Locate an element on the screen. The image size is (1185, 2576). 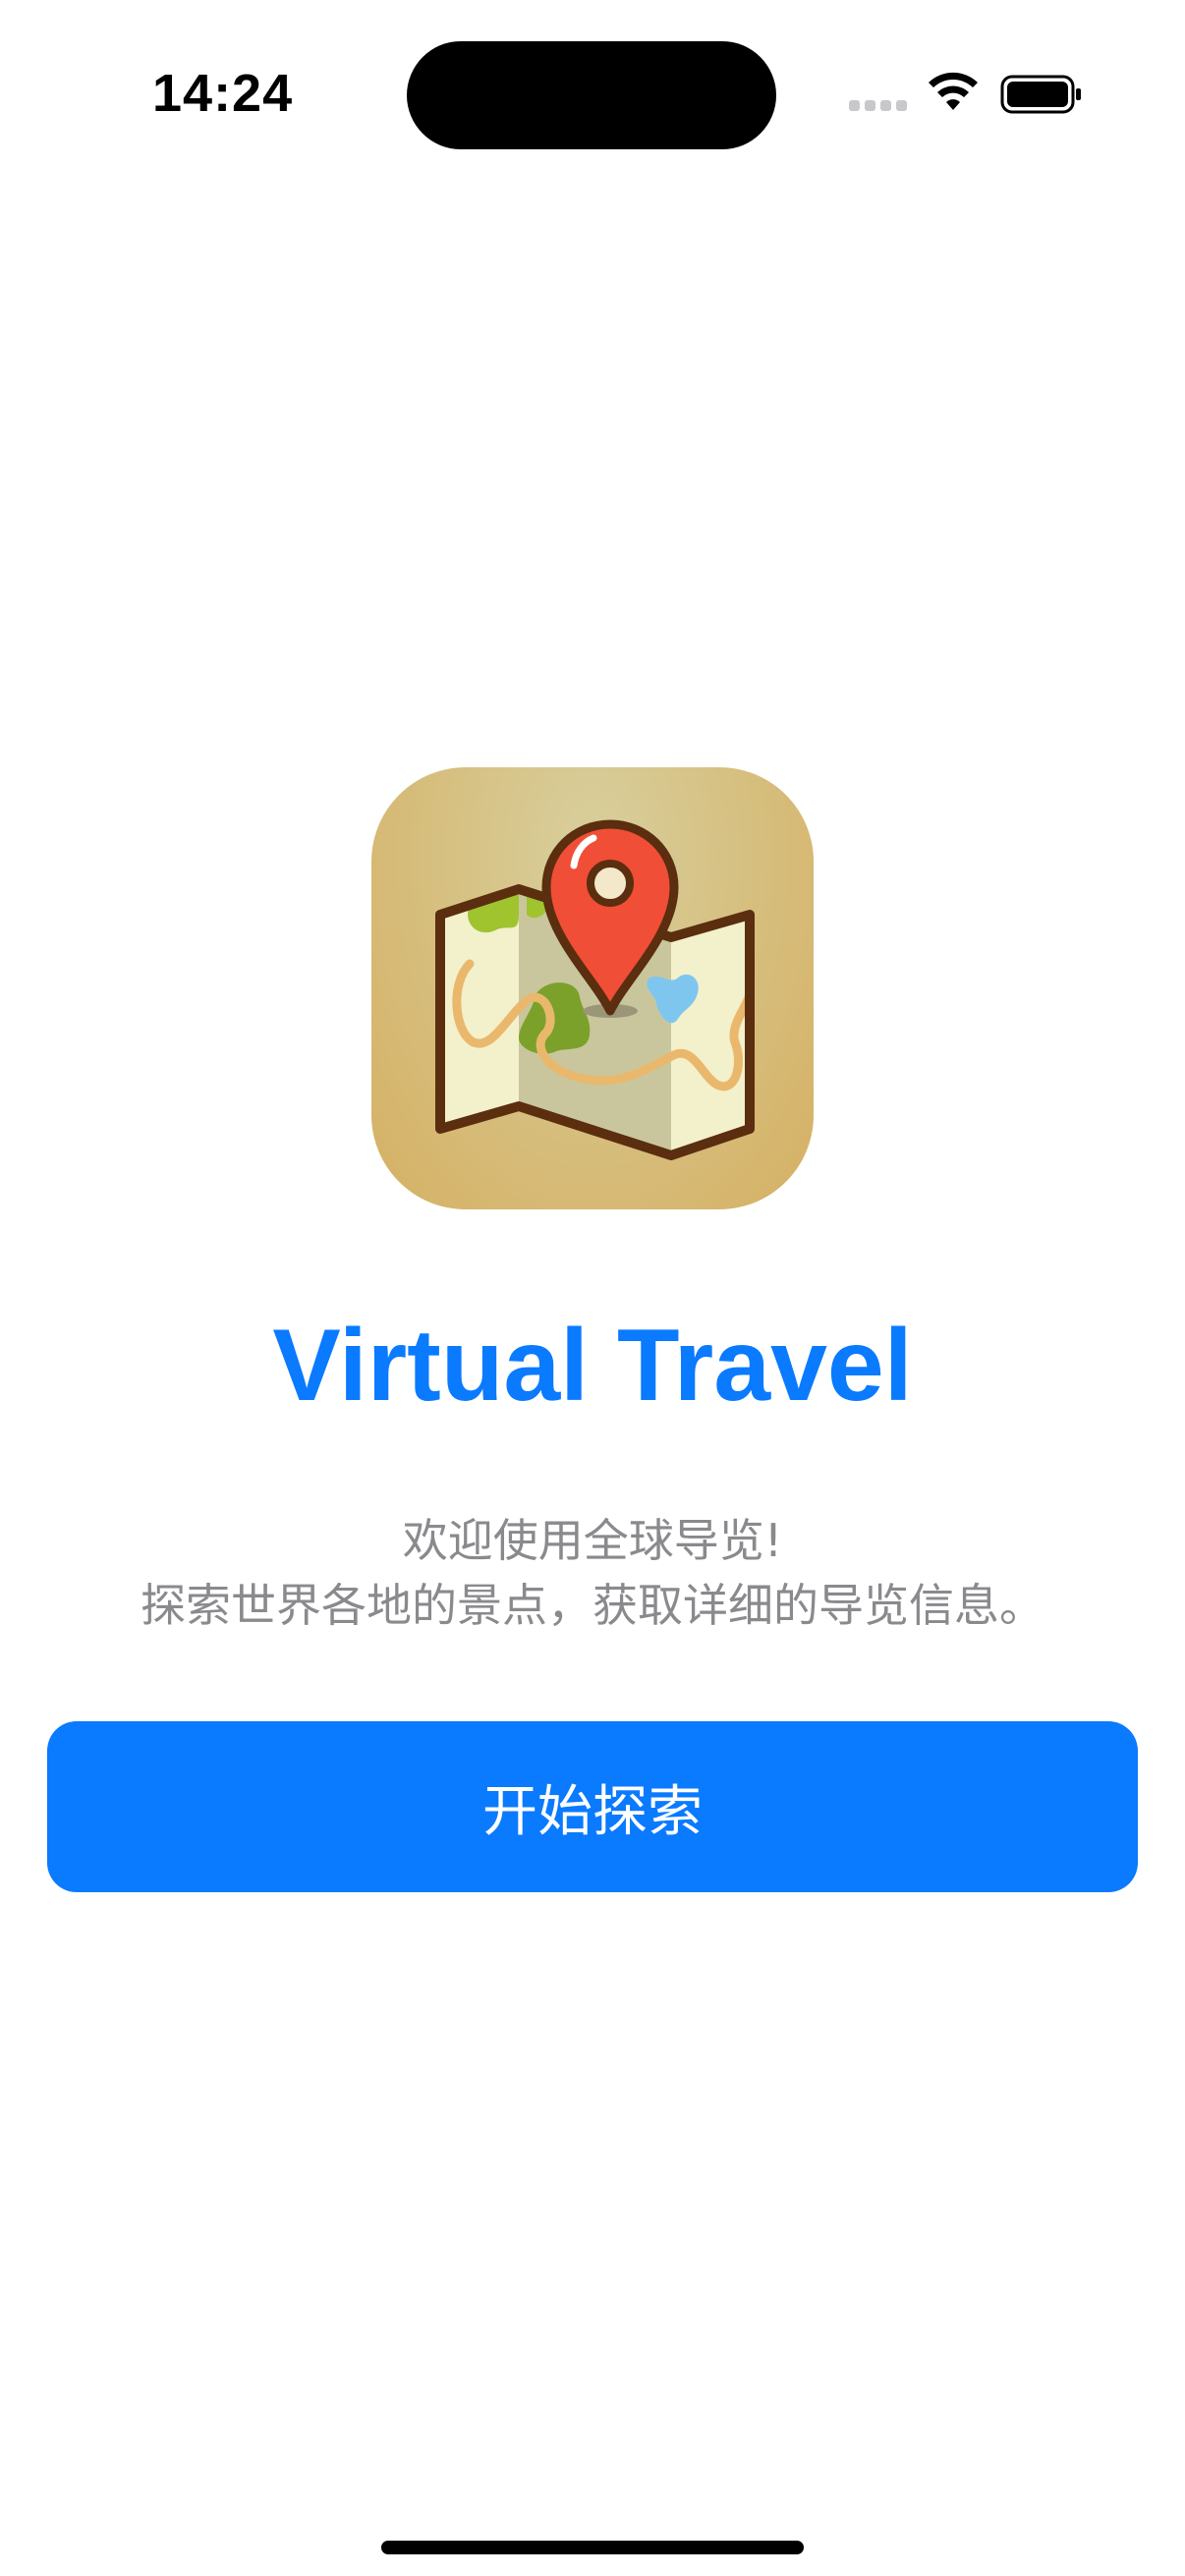
start-explore-button: 开始探索 is located at coordinates (592, 1806).